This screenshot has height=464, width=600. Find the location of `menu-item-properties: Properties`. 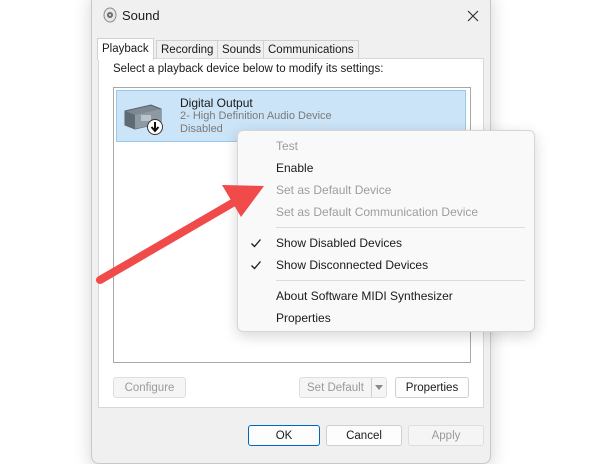

menu-item-properties: Properties is located at coordinates (386, 318).